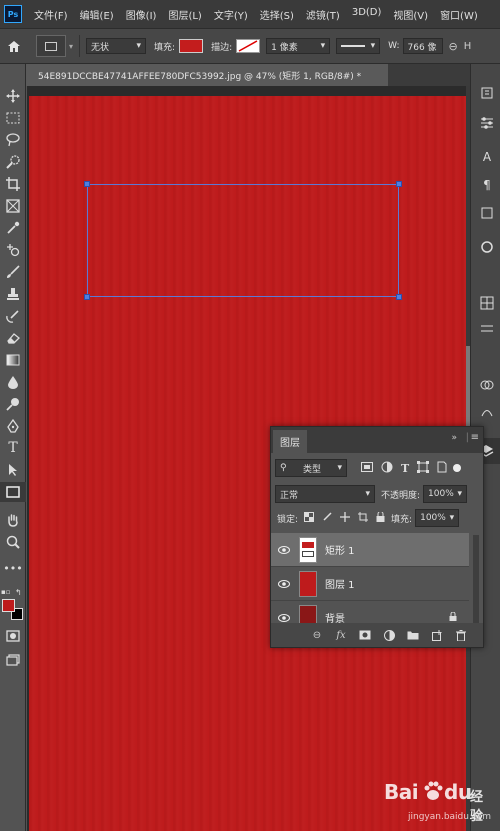  Describe the element at coordinates (71, 46) in the screenshot. I see `chevron-down-icon: ▾` at that location.